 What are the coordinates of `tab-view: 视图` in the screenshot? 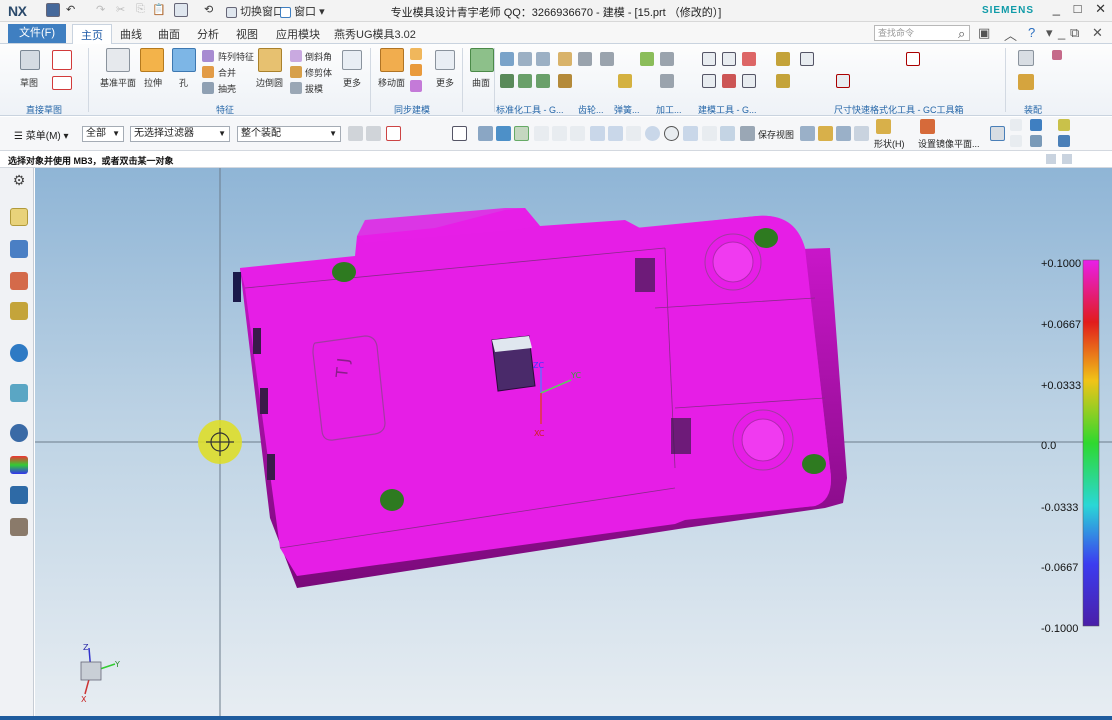 It's located at (247, 34).